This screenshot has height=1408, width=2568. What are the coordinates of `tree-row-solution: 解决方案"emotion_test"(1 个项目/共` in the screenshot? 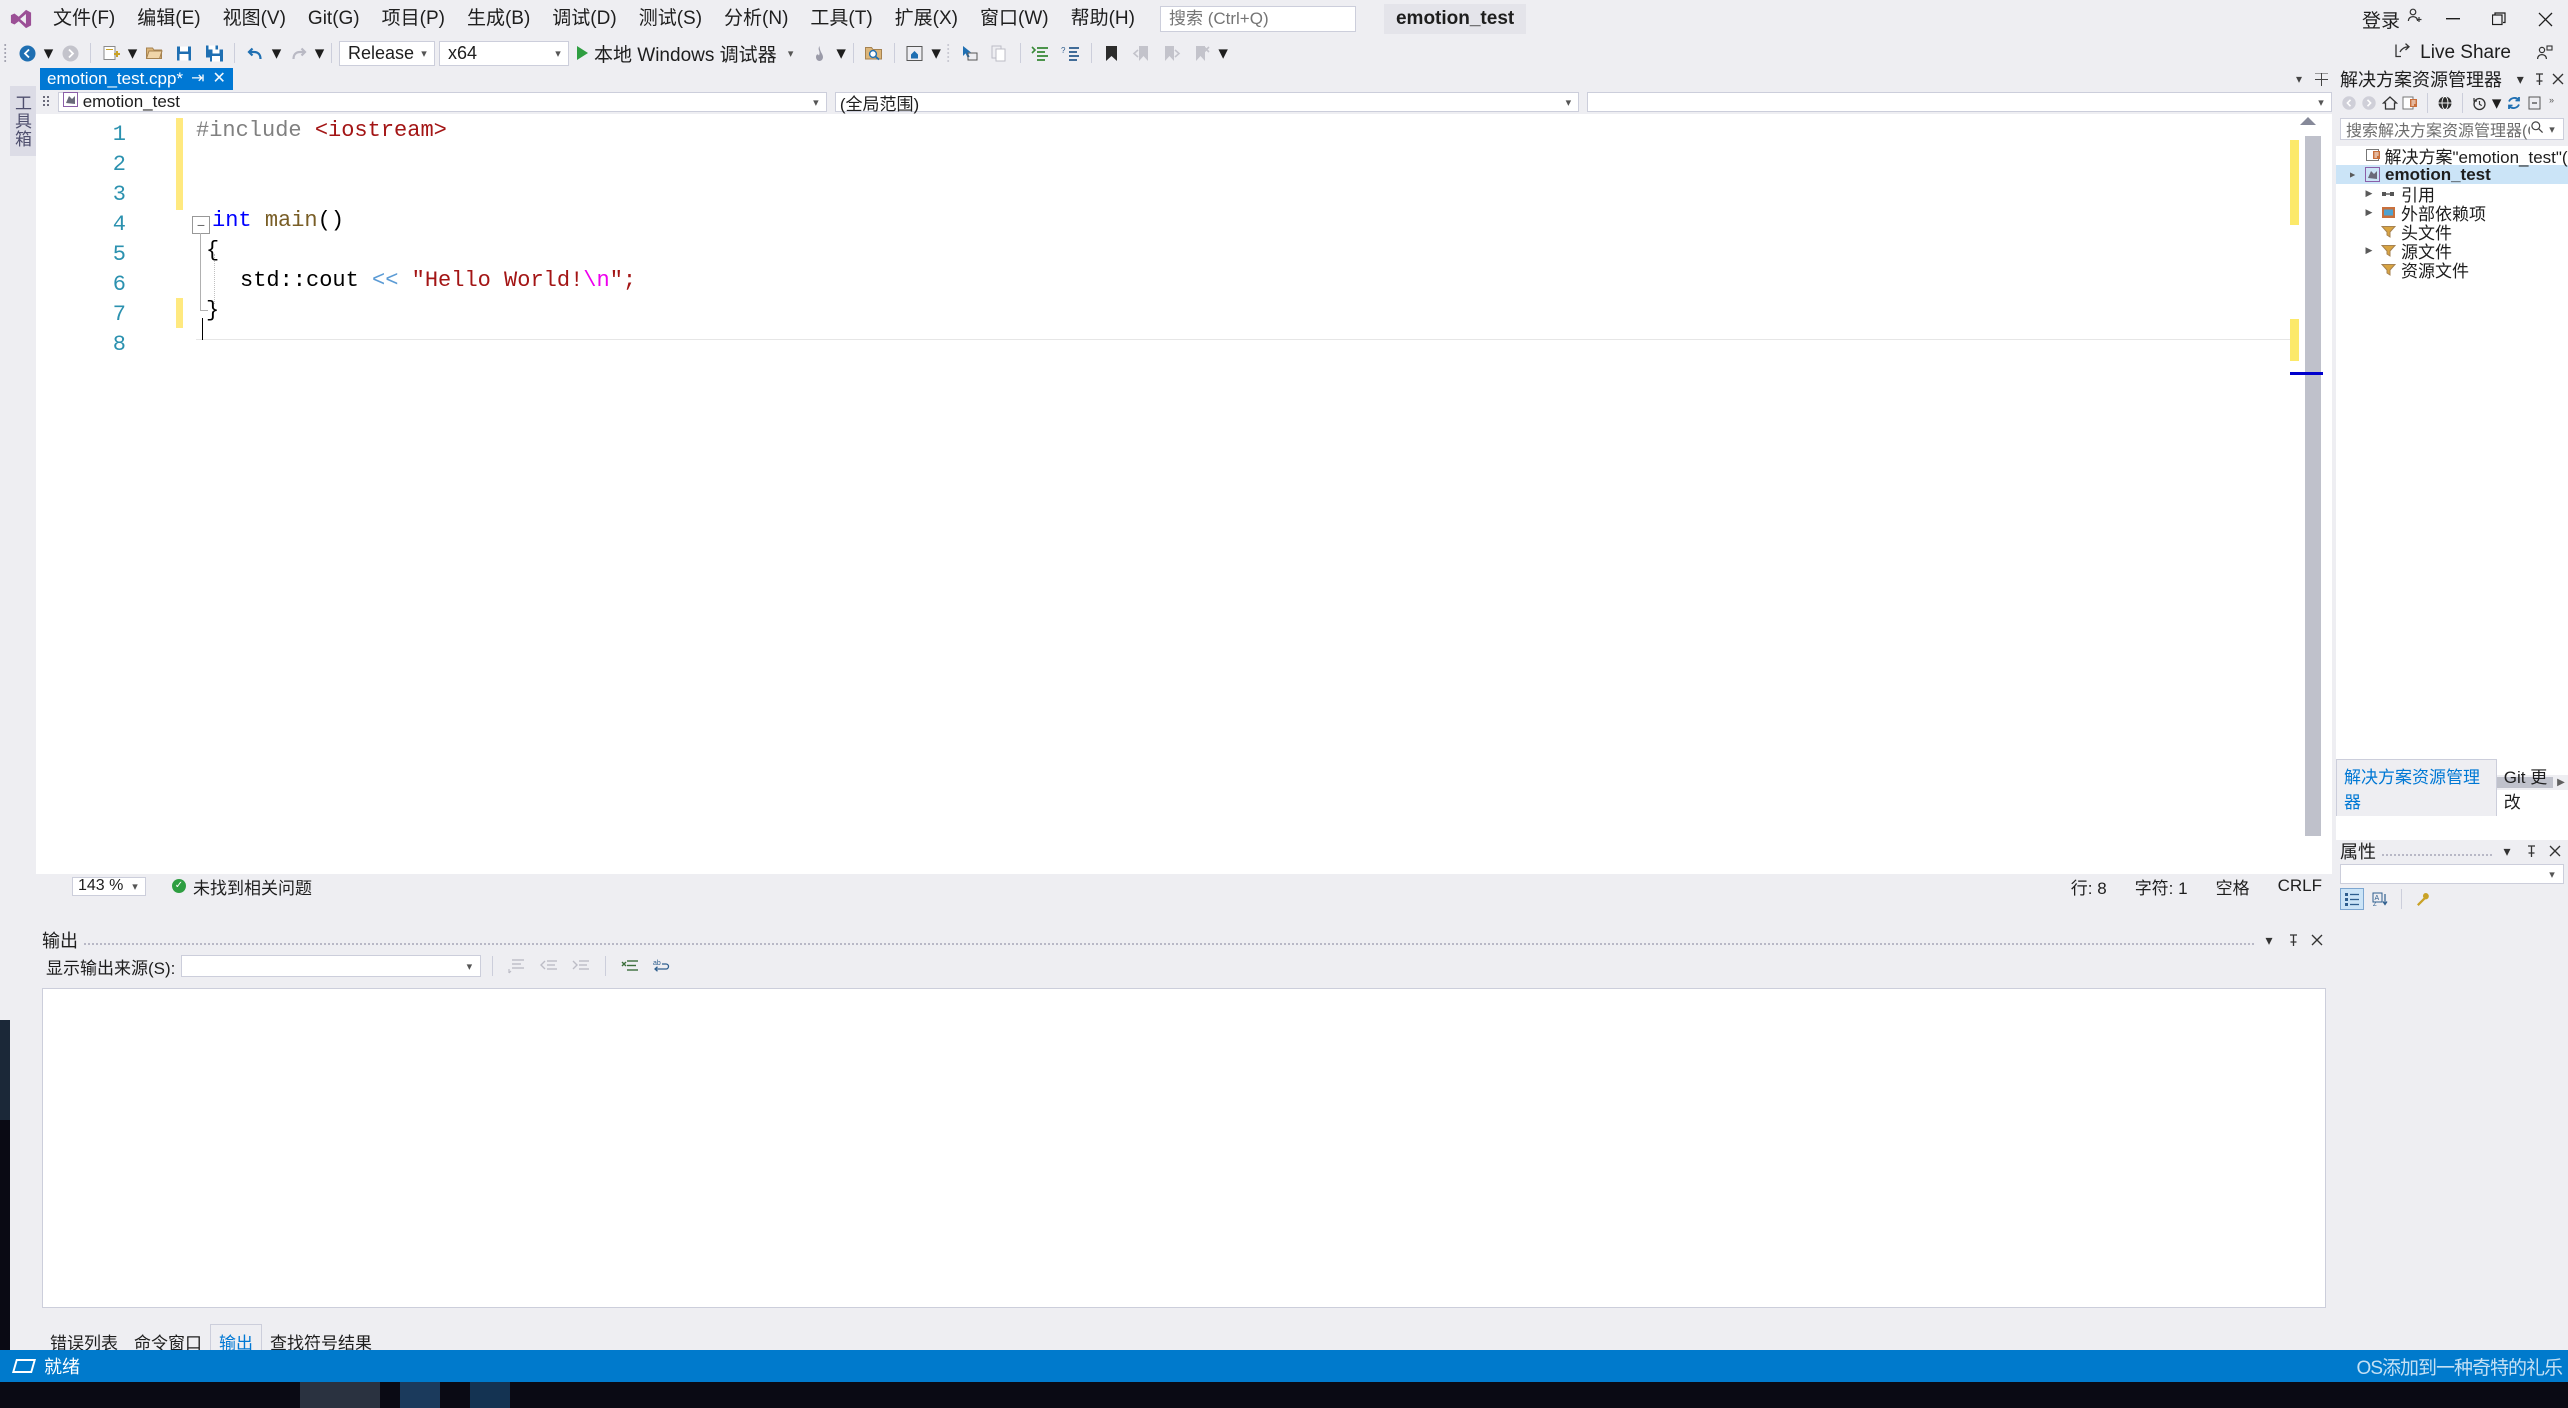 It's located at (2452, 156).